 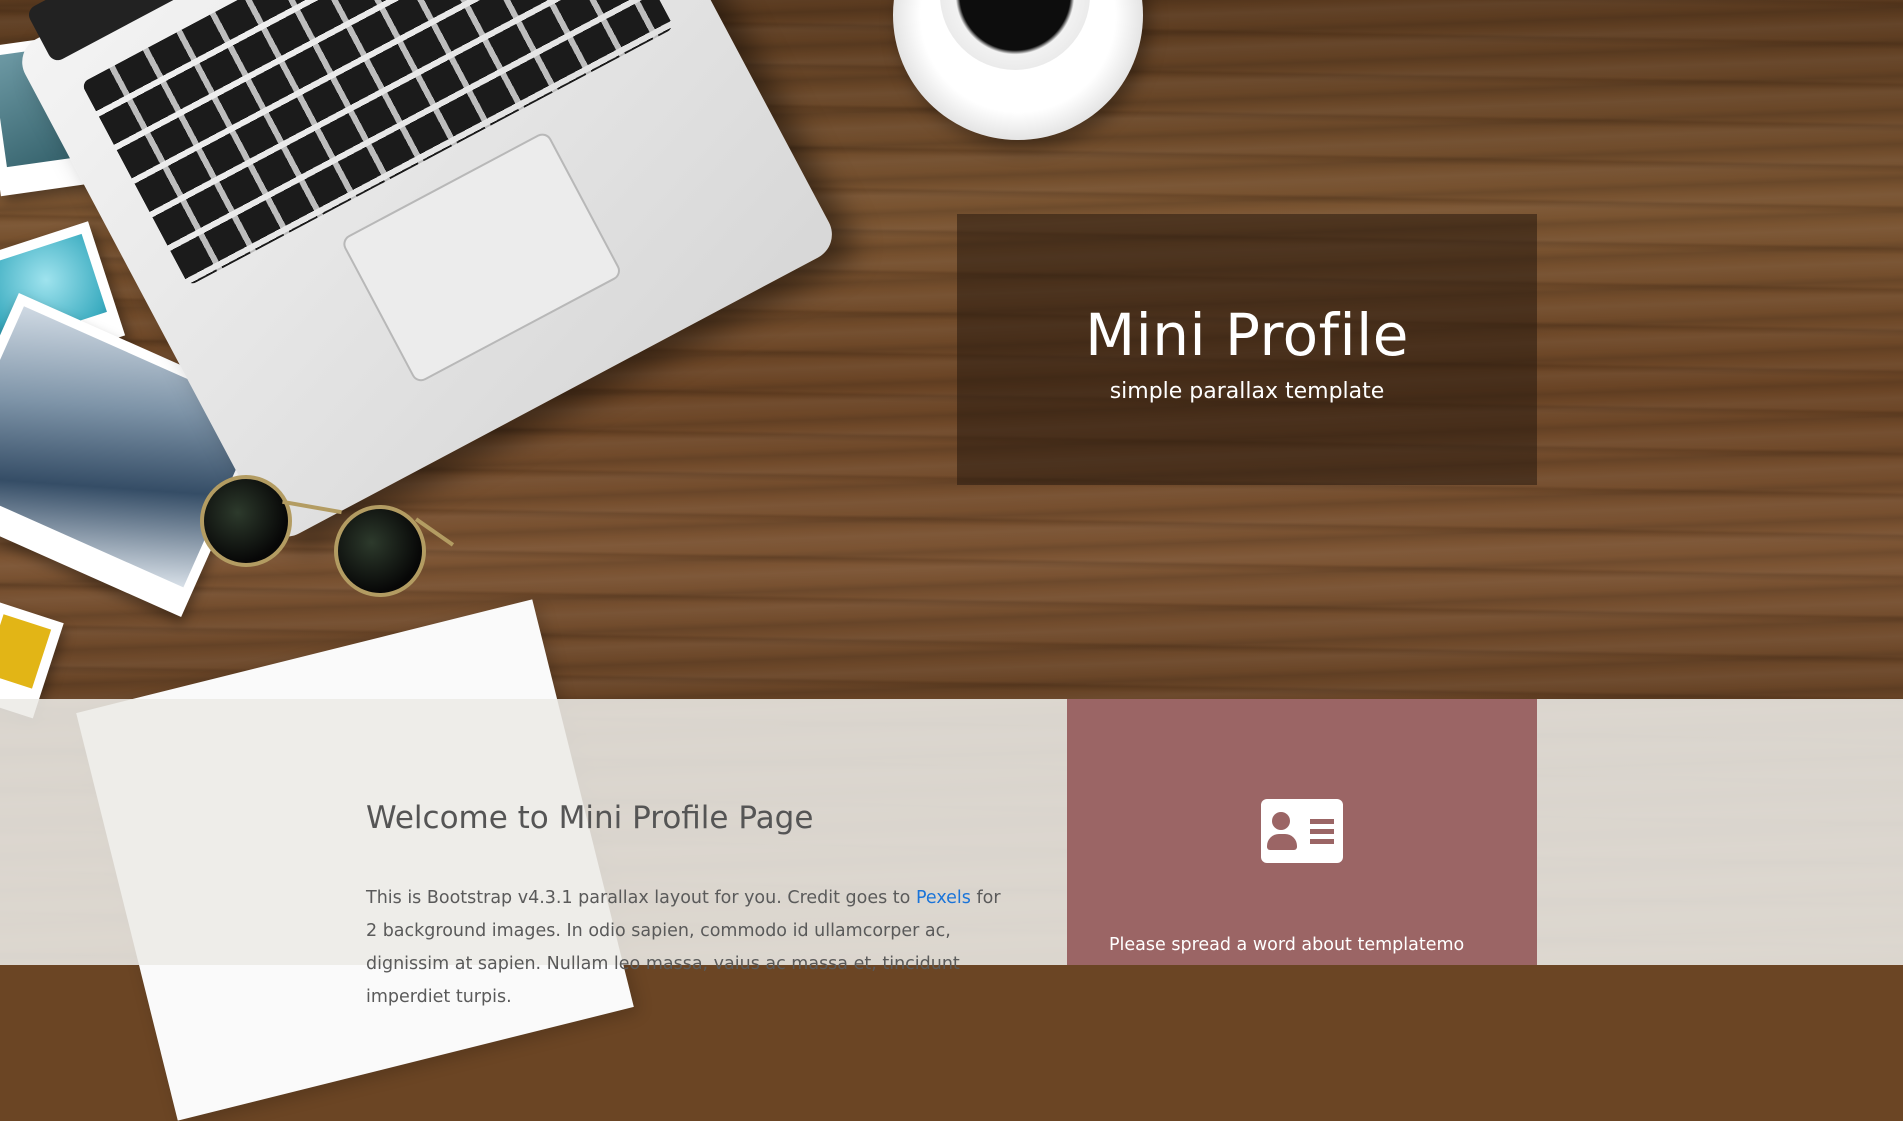 I want to click on pexels-link: Pexels, so click(x=943, y=898).